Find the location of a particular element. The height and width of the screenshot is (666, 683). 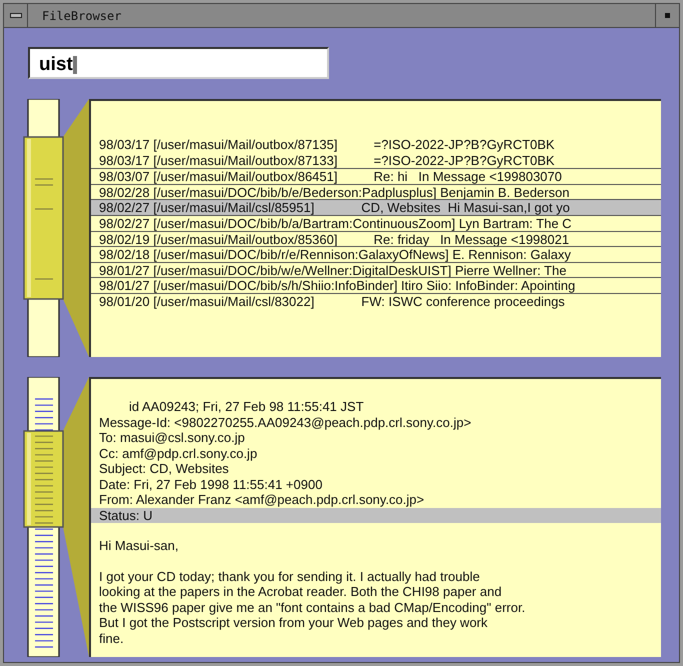

result-row: 98/01/20 [/user/masui/Mail/csl/83022] FW: ISWC conference proceedings is located at coordinates (376, 300).